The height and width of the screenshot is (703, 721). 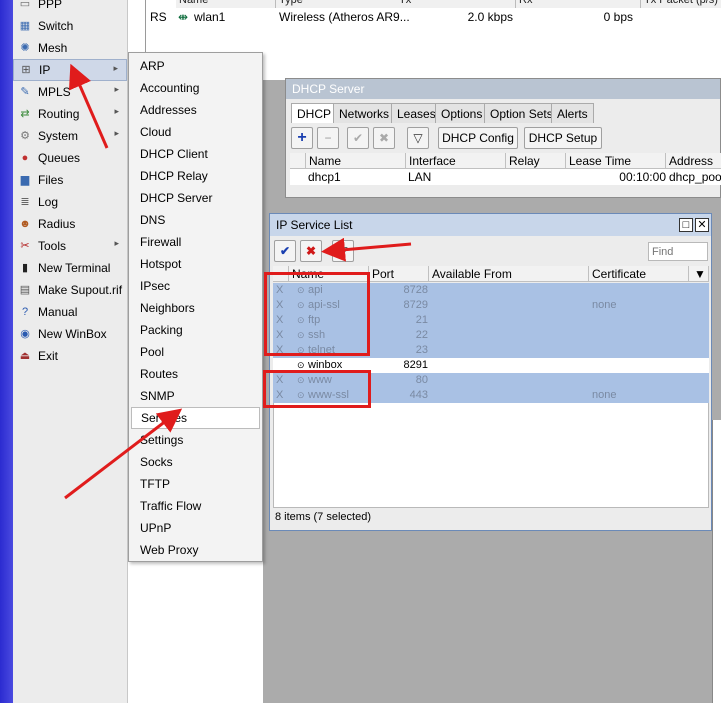 What do you see at coordinates (70, 48) in the screenshot?
I see `sidebar-item-mesh: ✺ Mesh` at bounding box center [70, 48].